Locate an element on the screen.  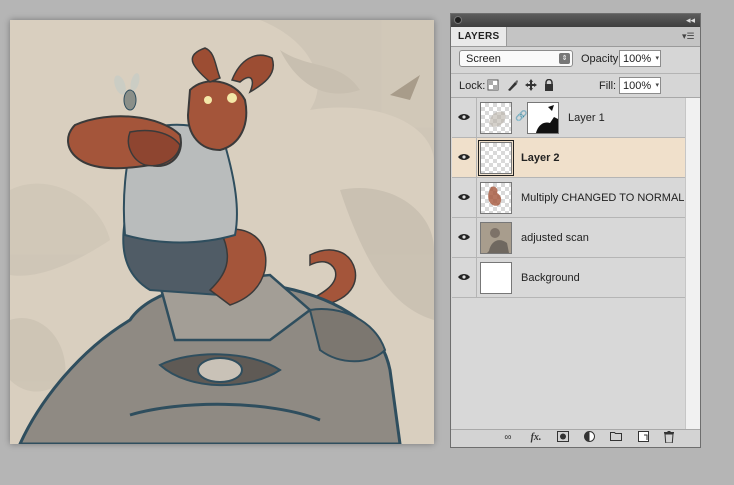
layer-name: Multiply CHANGED TO NORMAL is located at coordinates (603, 198).